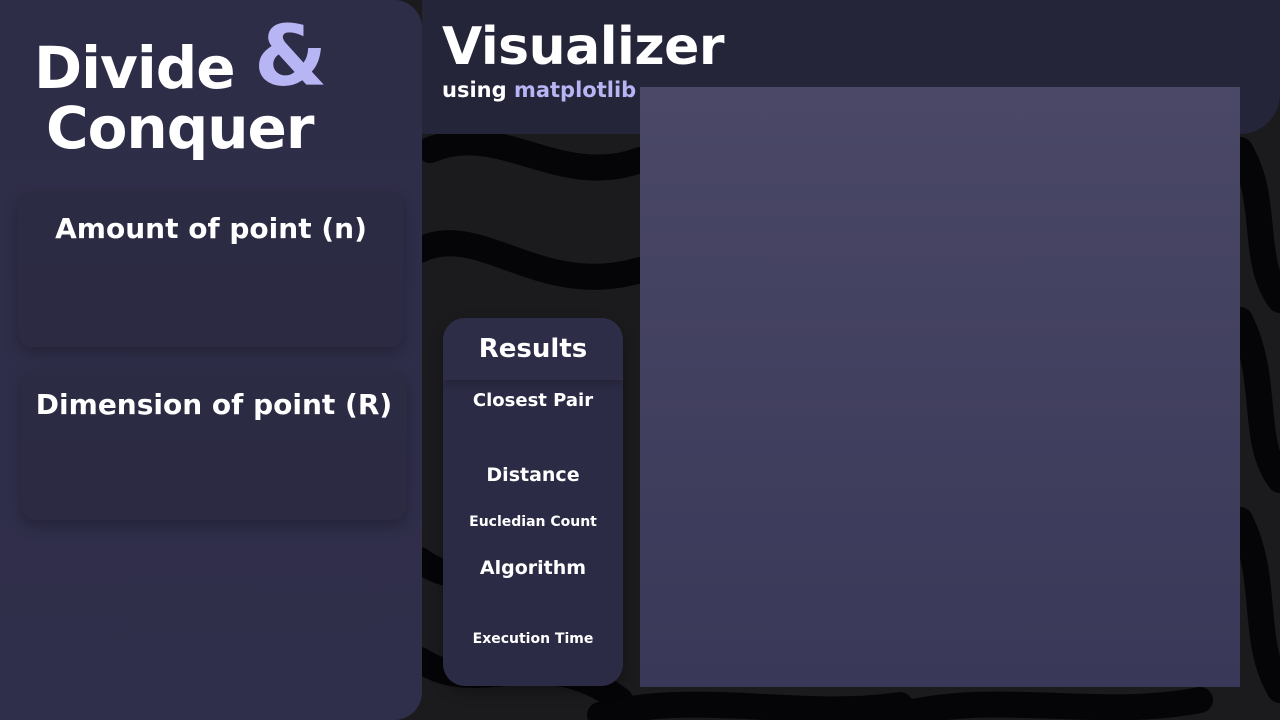  Describe the element at coordinates (474, 90) in the screenshot. I see `subtitle-prefix: using` at that location.